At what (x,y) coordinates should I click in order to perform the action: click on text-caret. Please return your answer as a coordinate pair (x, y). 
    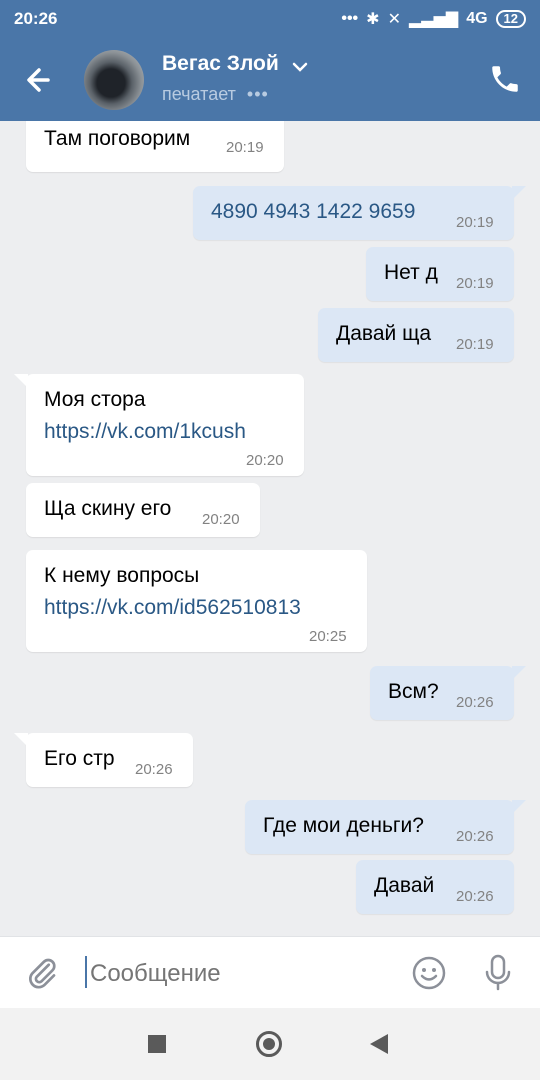
    Looking at the image, I should click on (86, 972).